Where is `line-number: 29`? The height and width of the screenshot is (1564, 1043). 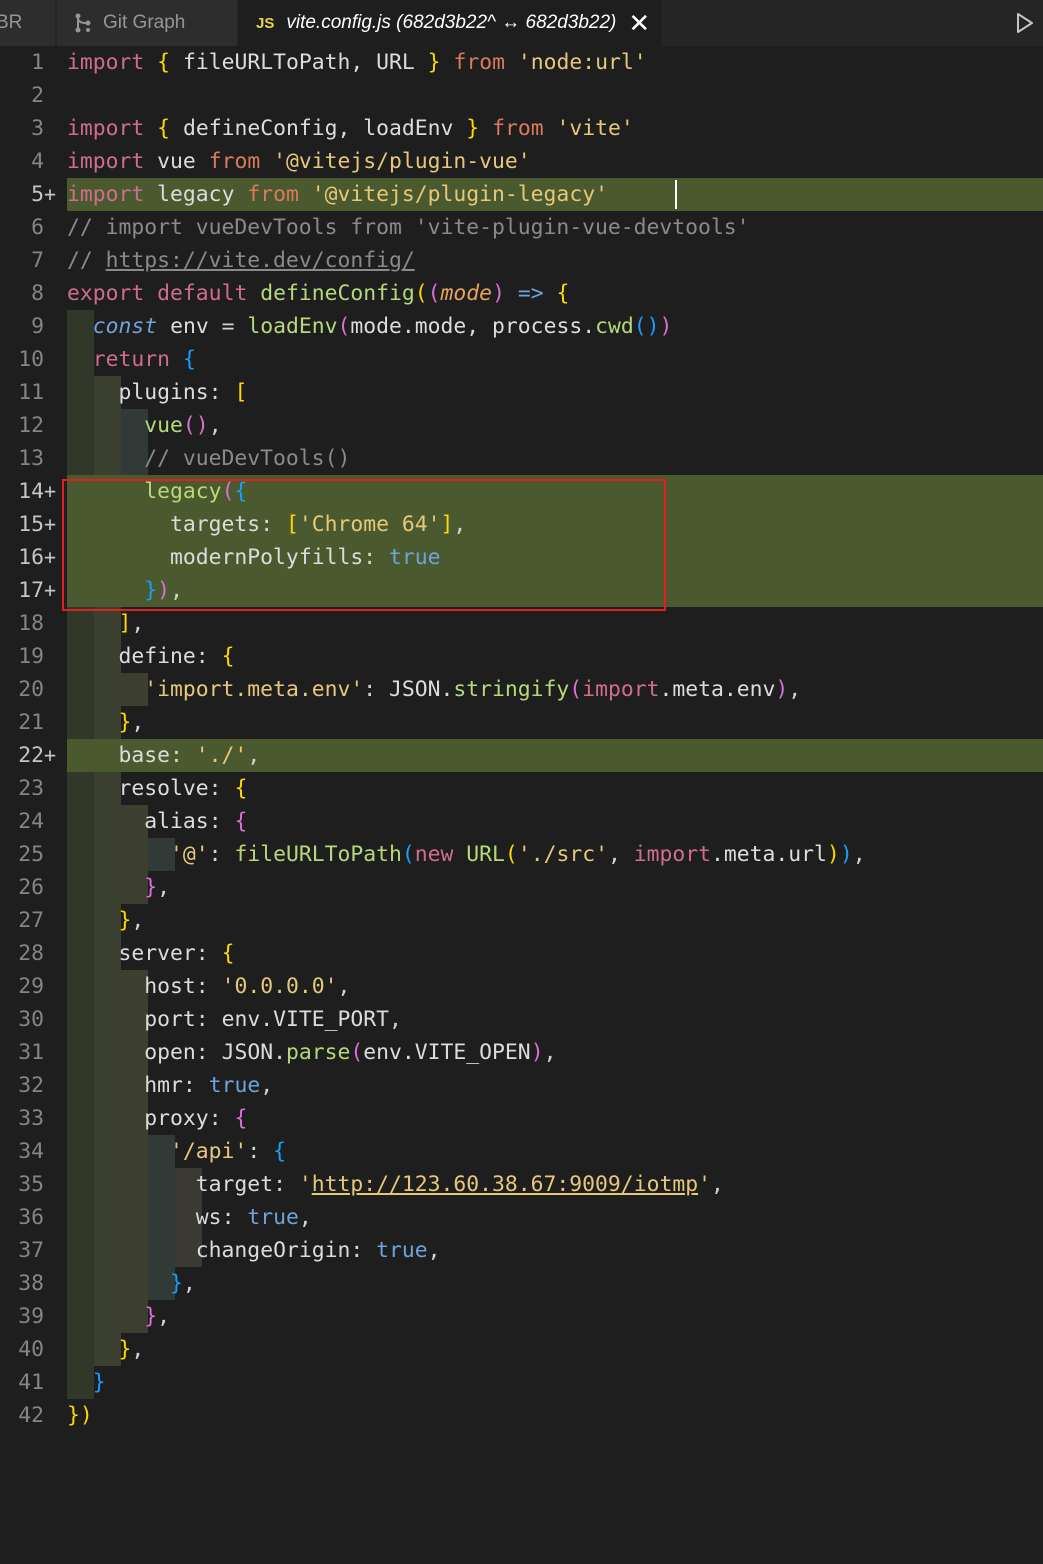 line-number: 29 is located at coordinates (31, 986).